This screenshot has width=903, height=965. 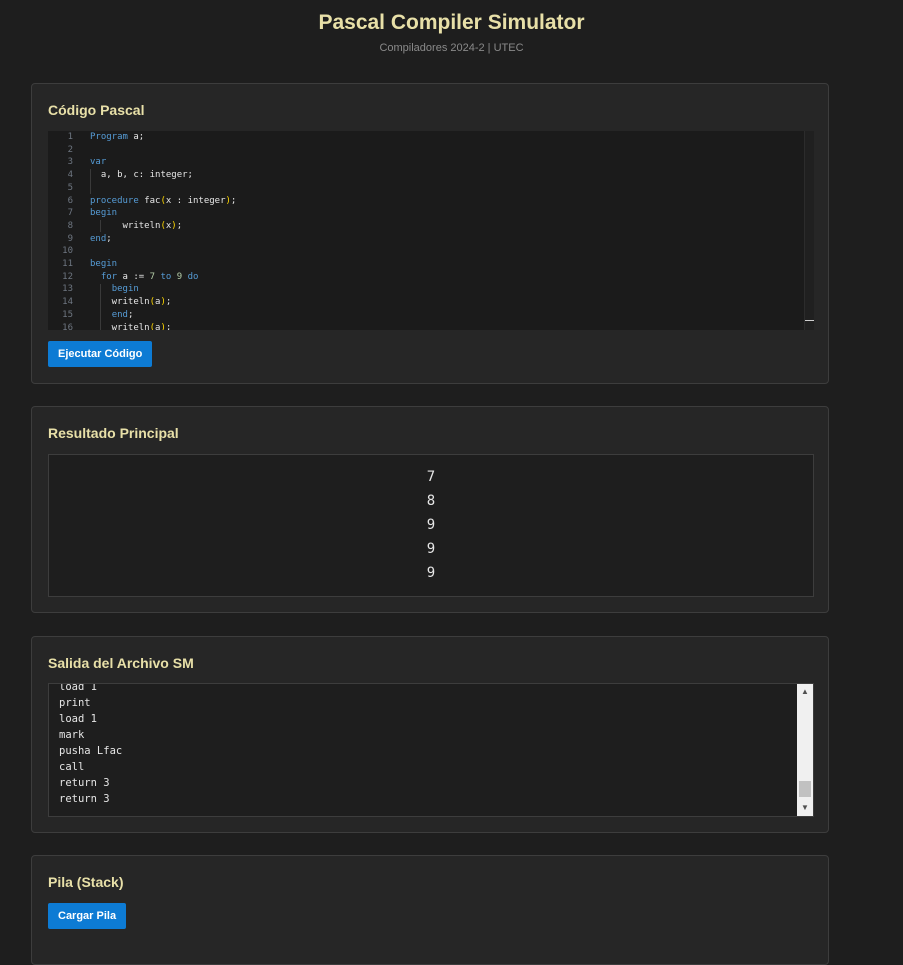 What do you see at coordinates (100, 354) in the screenshot?
I see `run-code-button: Ejecutar Código` at bounding box center [100, 354].